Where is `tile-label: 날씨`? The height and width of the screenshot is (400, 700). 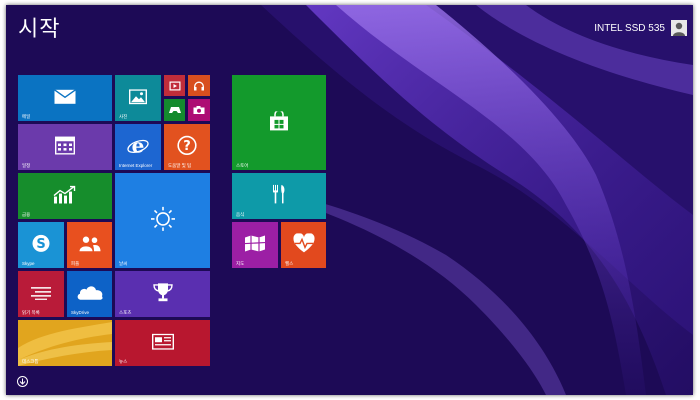
tile-label: 날씨 is located at coordinates (123, 263).